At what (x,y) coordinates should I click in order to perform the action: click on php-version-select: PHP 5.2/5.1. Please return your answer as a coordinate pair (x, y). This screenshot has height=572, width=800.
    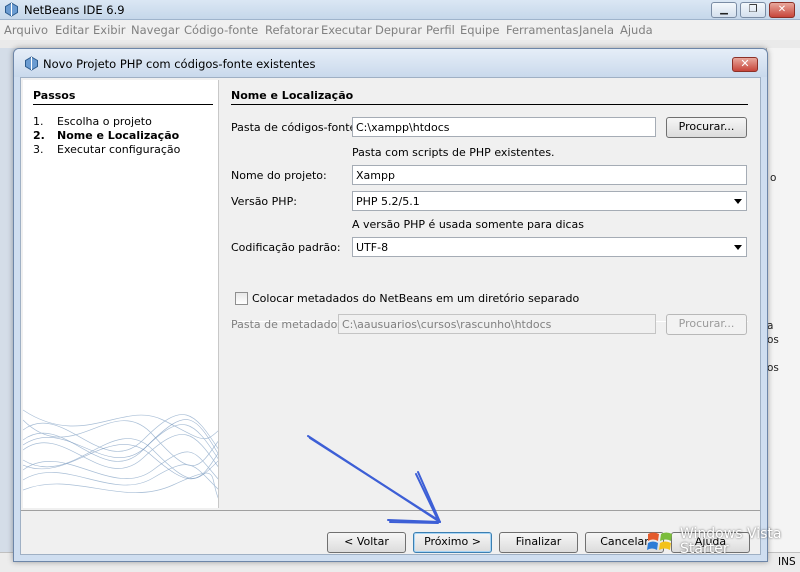
    Looking at the image, I should click on (549, 201).